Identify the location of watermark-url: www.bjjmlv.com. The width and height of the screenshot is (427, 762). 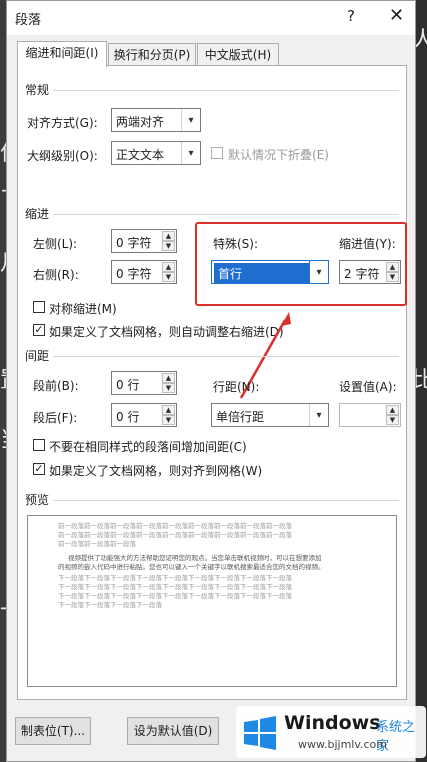
(342, 744).